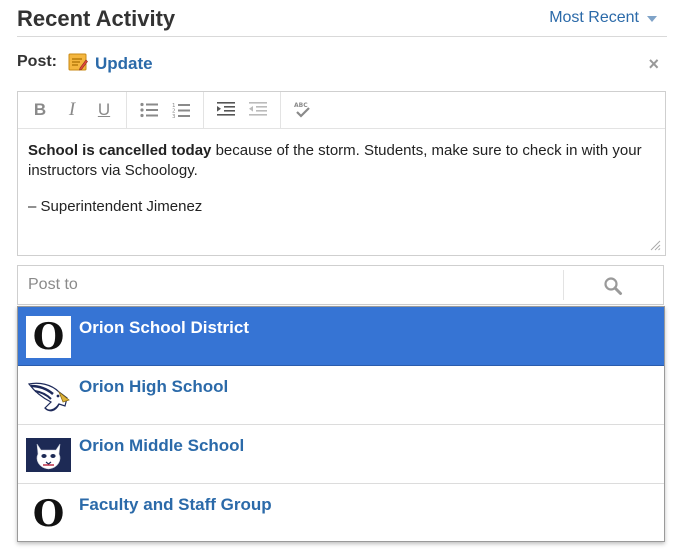  Describe the element at coordinates (104, 110) in the screenshot. I see `underline-button: U` at that location.